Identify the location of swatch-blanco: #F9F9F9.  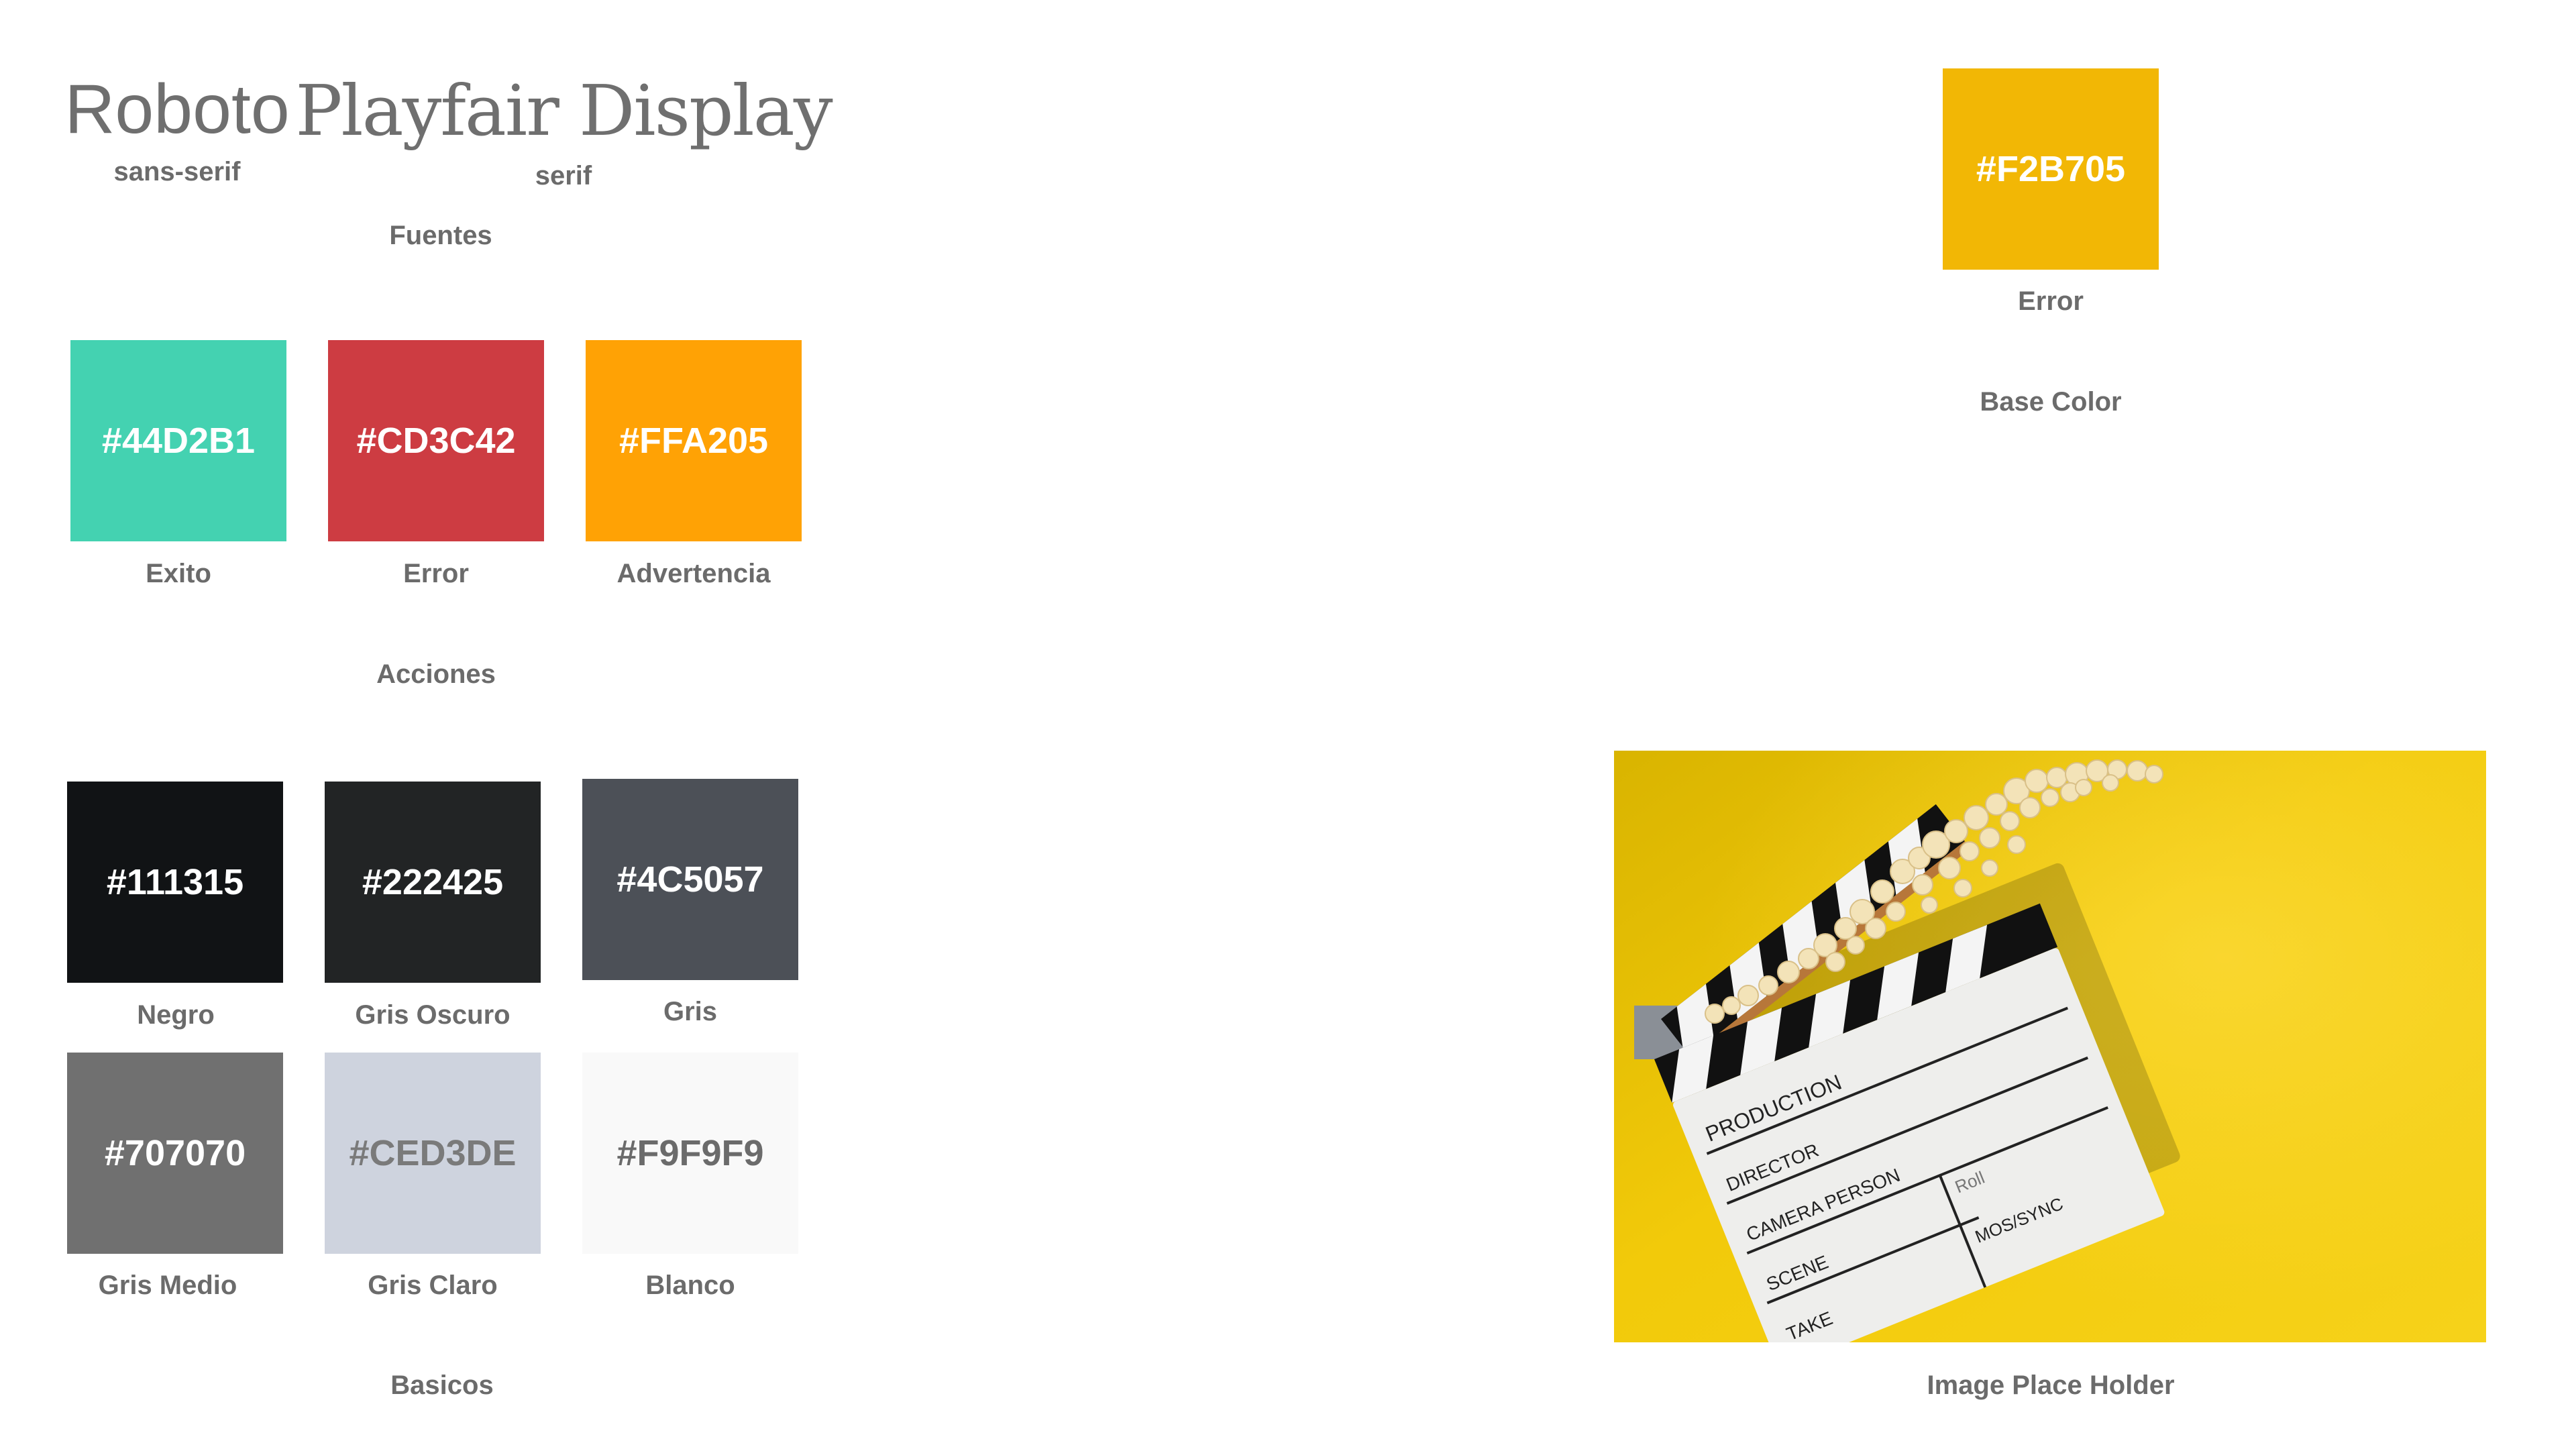
(690, 1153).